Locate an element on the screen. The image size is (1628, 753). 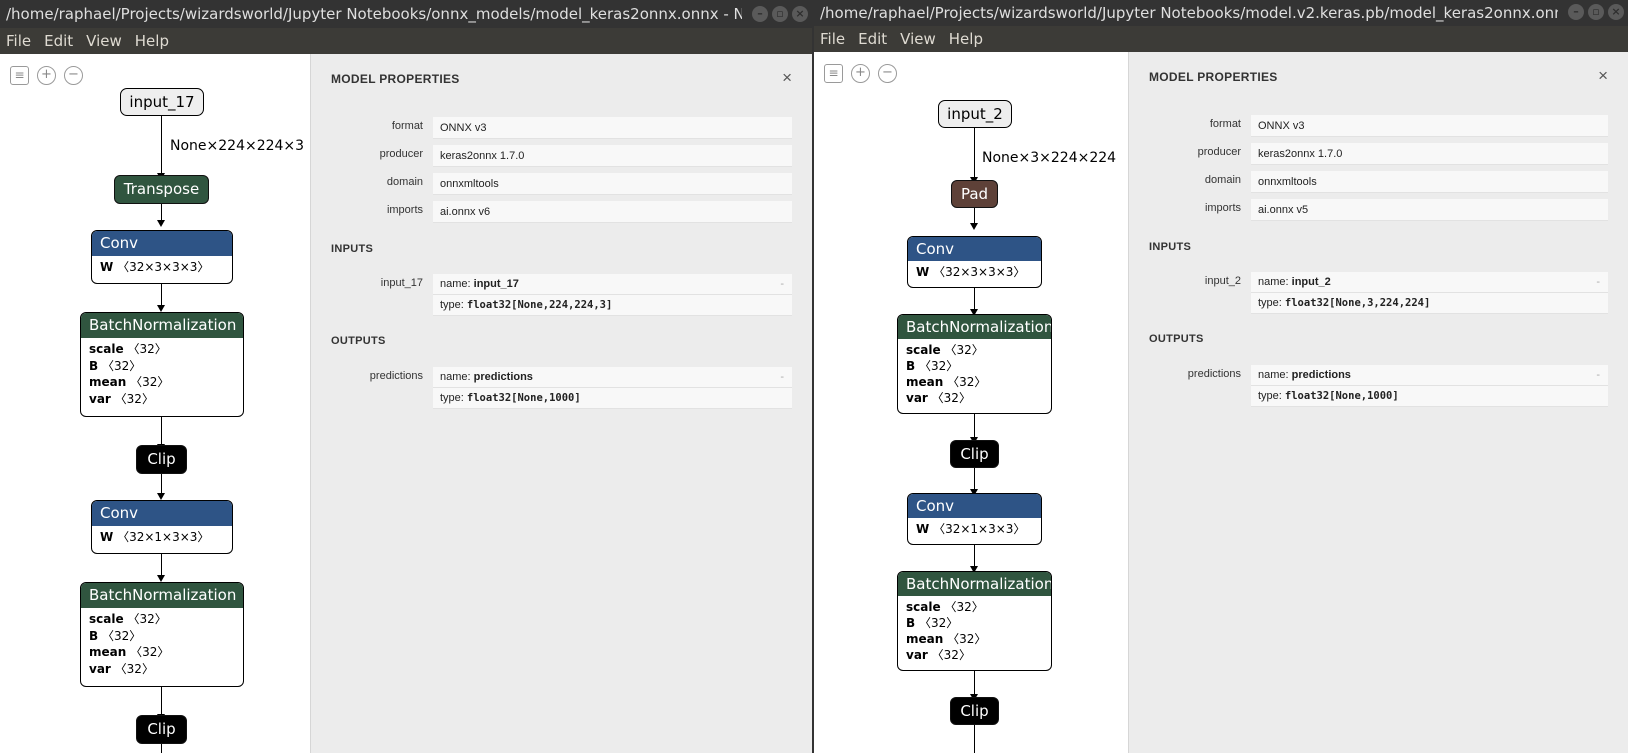
input-type-line: type: float32[None,3,224,224] is located at coordinates (1429, 303).